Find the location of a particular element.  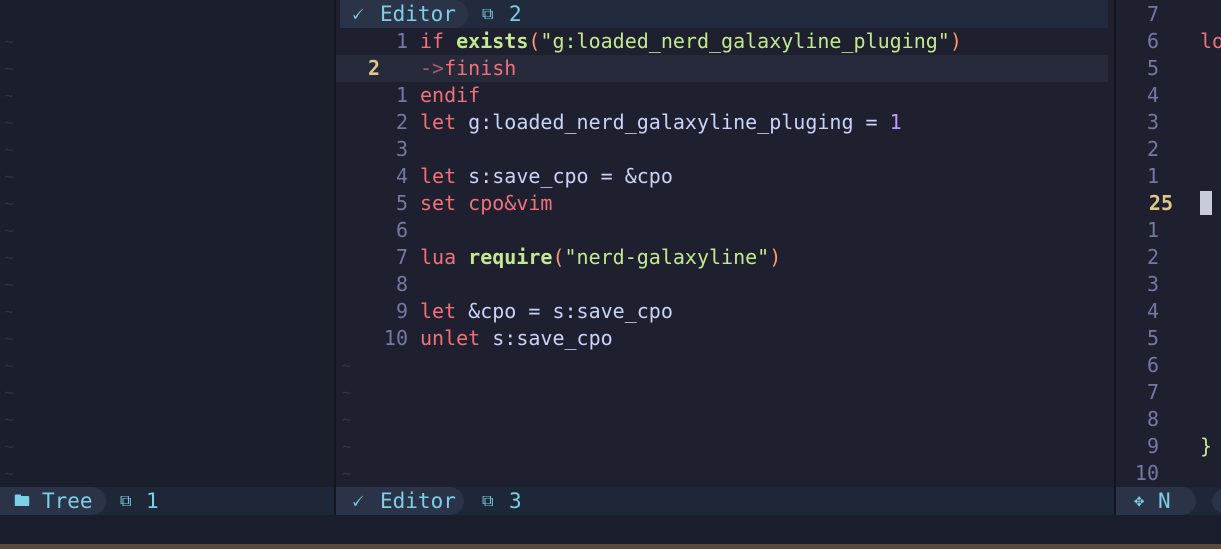

code-text: unlet s:save_cpo is located at coordinates (516, 338).